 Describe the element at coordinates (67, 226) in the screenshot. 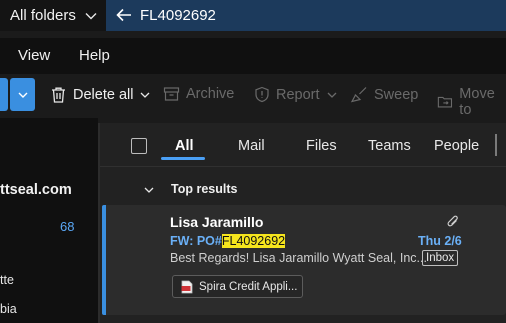

I see `unread-count-badge: 68` at that location.